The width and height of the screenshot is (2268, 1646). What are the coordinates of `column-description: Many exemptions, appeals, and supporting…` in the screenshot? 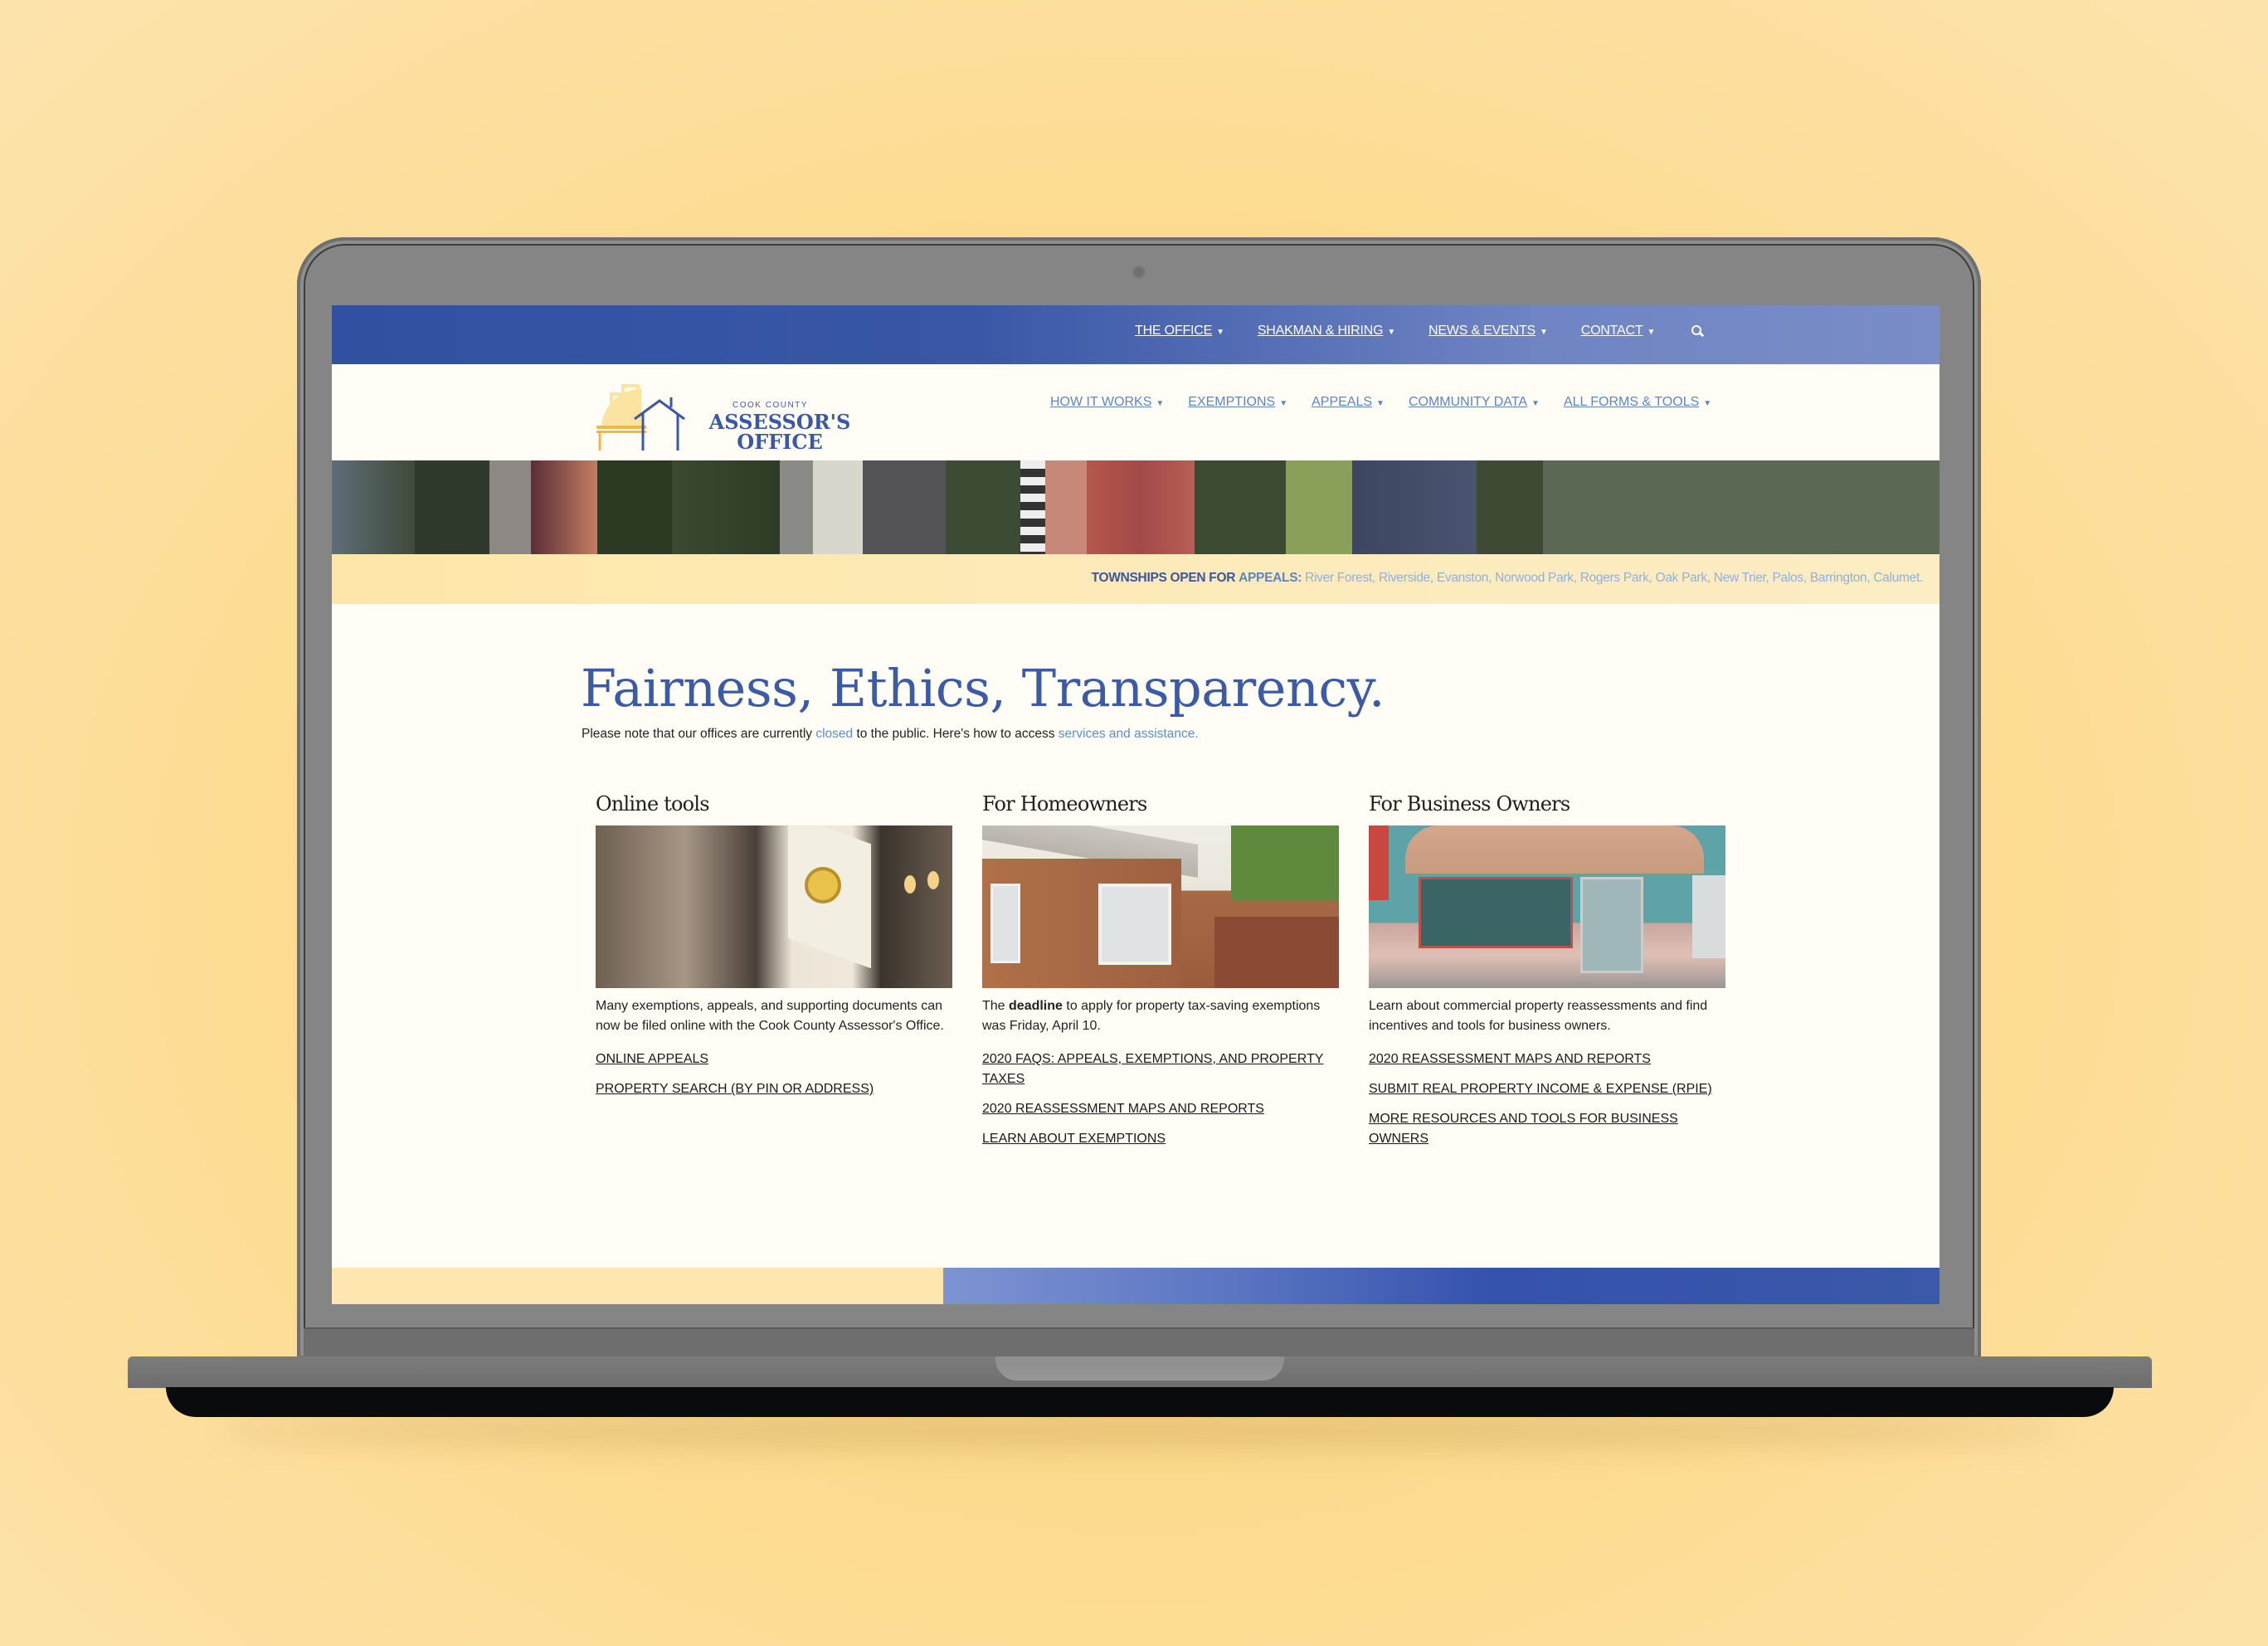 It's located at (770, 1016).